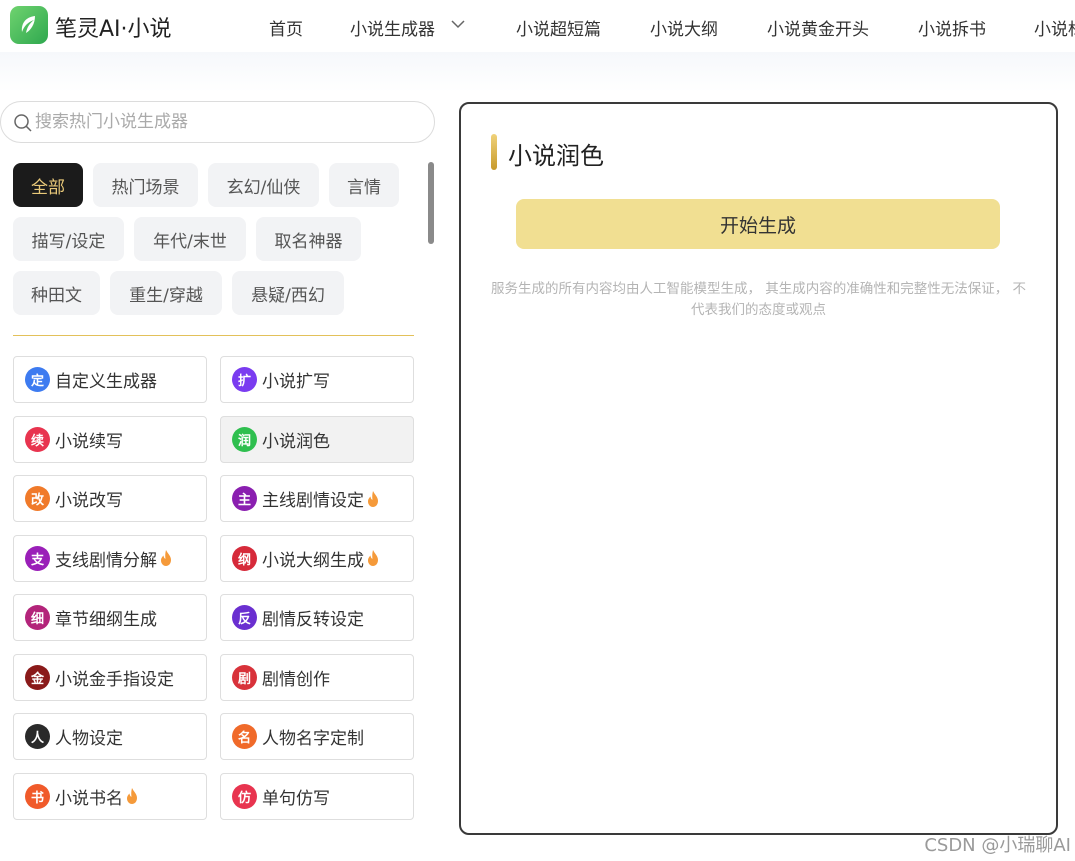 The height and width of the screenshot is (861, 1075). Describe the element at coordinates (458, 24) in the screenshot. I see `chevron-down-icon` at that location.